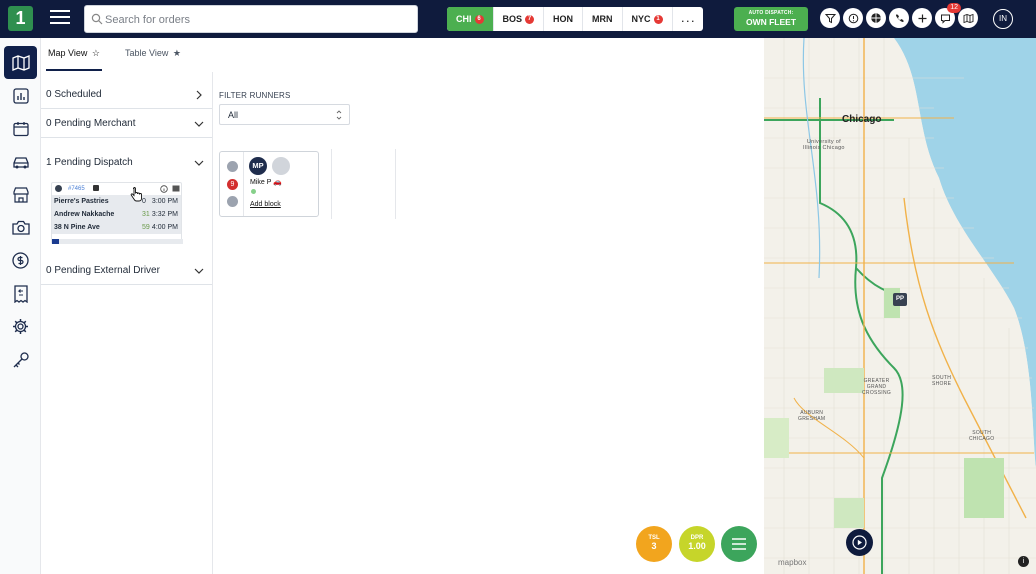 The width and height of the screenshot is (1036, 574). I want to click on map-icon, so click(20, 62).